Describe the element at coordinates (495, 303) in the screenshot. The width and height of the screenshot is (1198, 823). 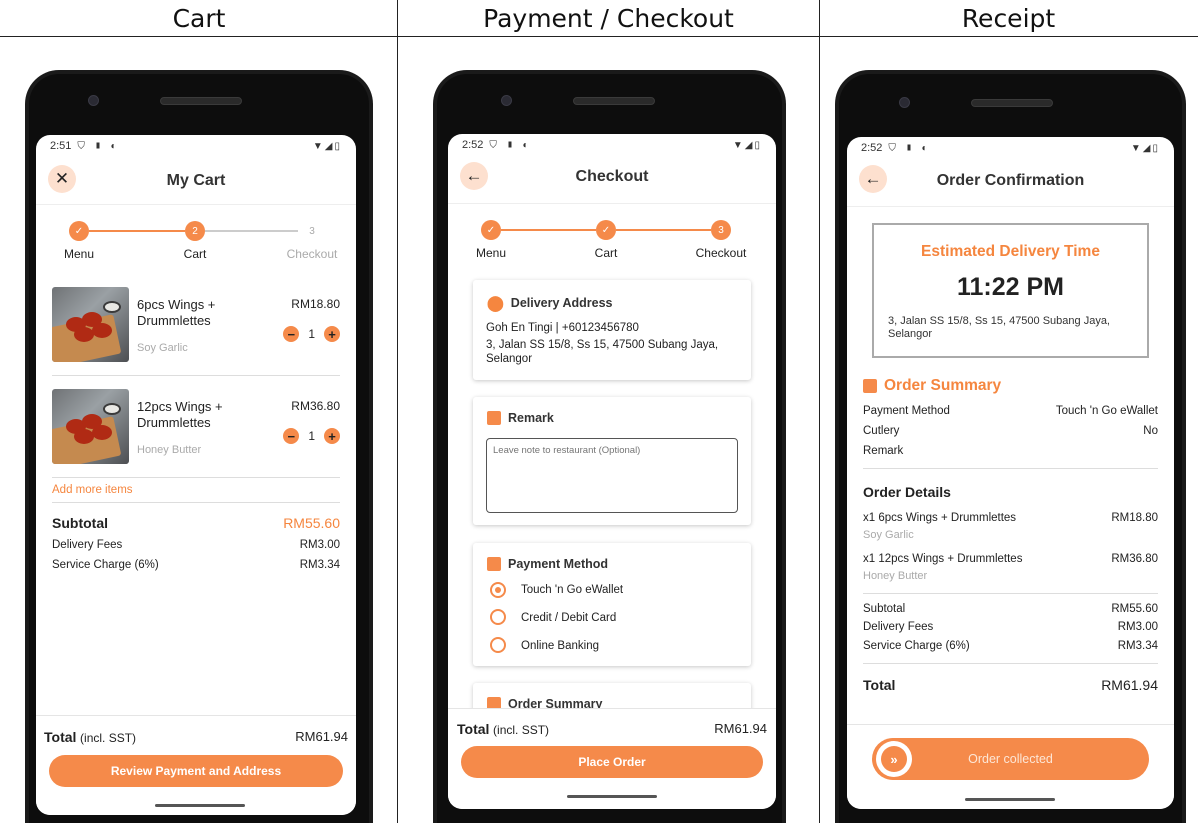
I see `location-pin-icon: ⬤` at that location.